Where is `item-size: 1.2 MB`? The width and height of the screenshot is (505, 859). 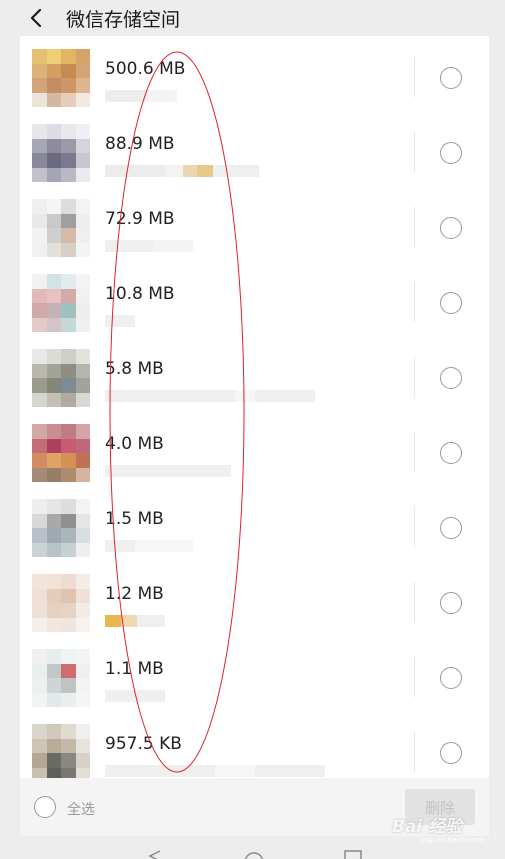 item-size: 1.2 MB is located at coordinates (134, 594).